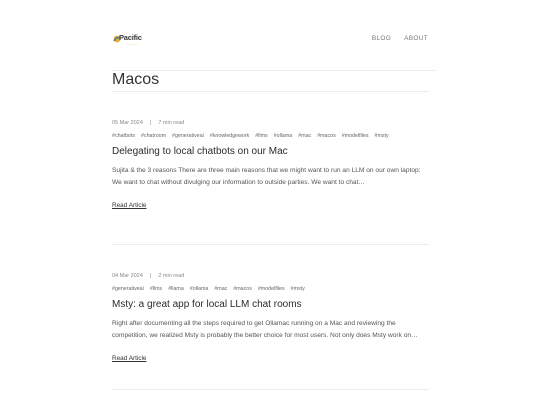 The image size is (540, 405). Describe the element at coordinates (171, 123) in the screenshot. I see `post-read-time: 7 min read` at that location.